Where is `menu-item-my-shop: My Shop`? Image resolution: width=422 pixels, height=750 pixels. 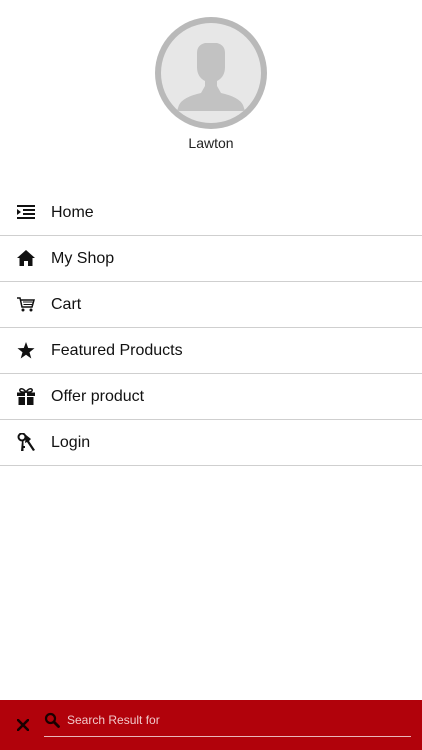 menu-item-my-shop: My Shop is located at coordinates (211, 259).